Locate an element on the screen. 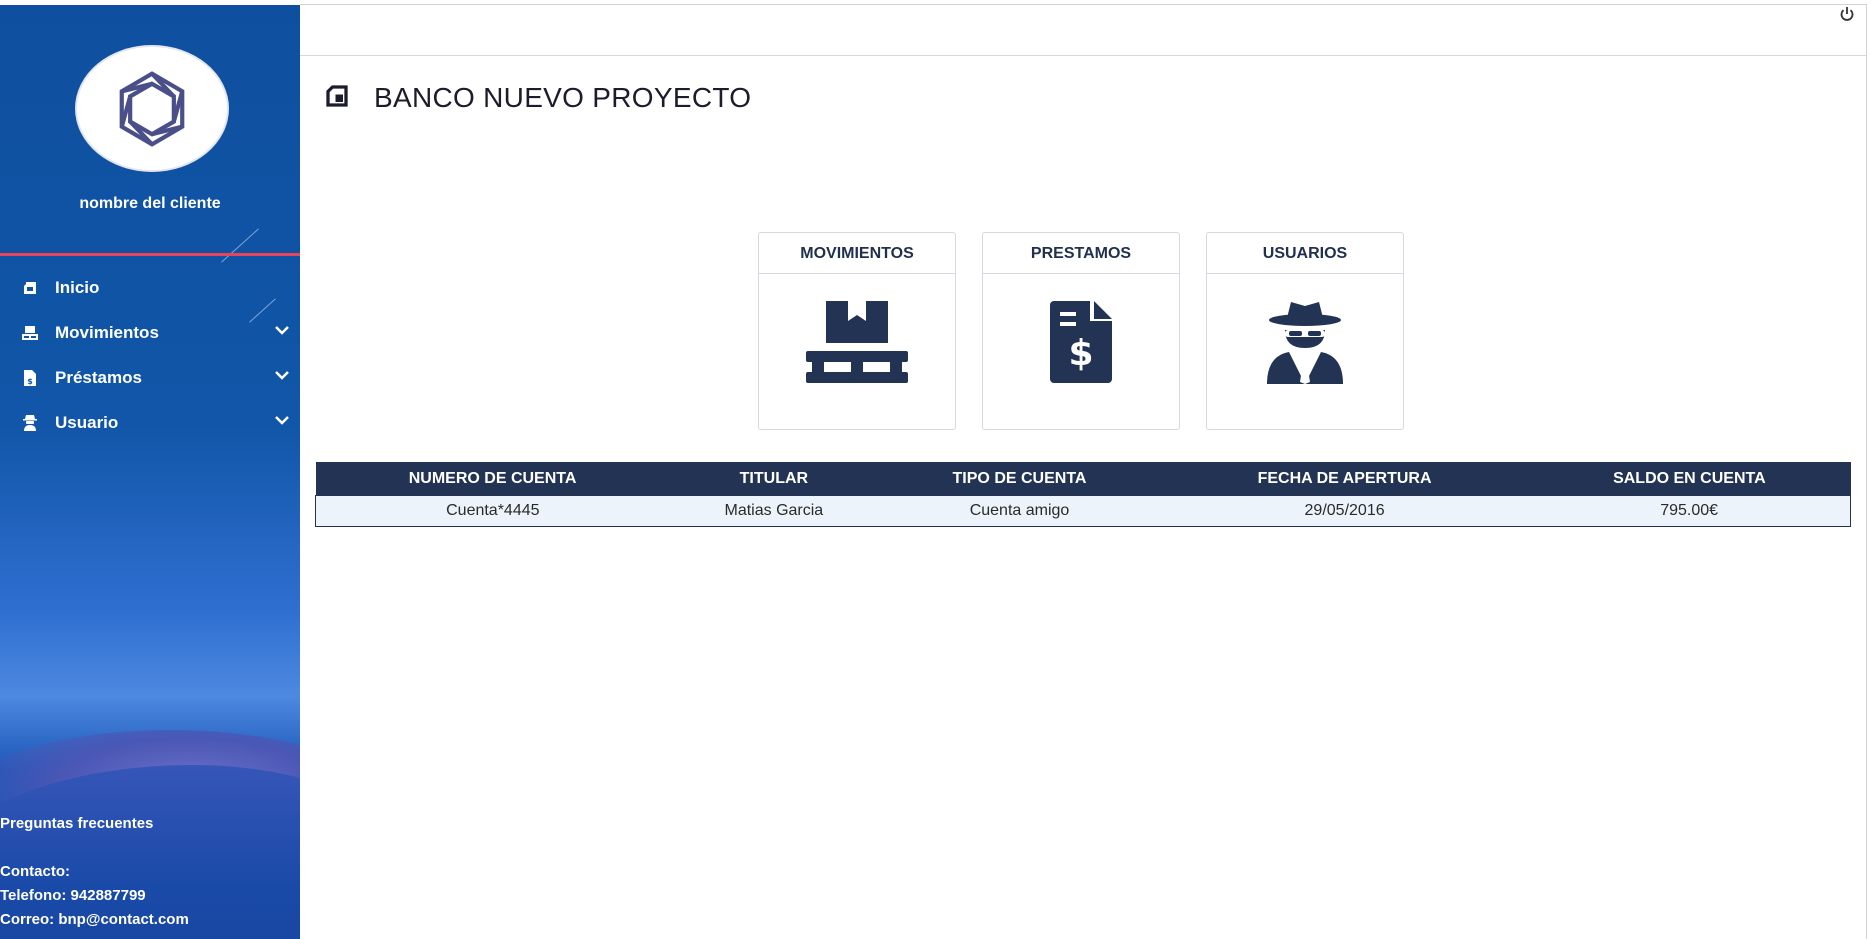 The image size is (1871, 939). top-bar is located at coordinates (1083, 30).